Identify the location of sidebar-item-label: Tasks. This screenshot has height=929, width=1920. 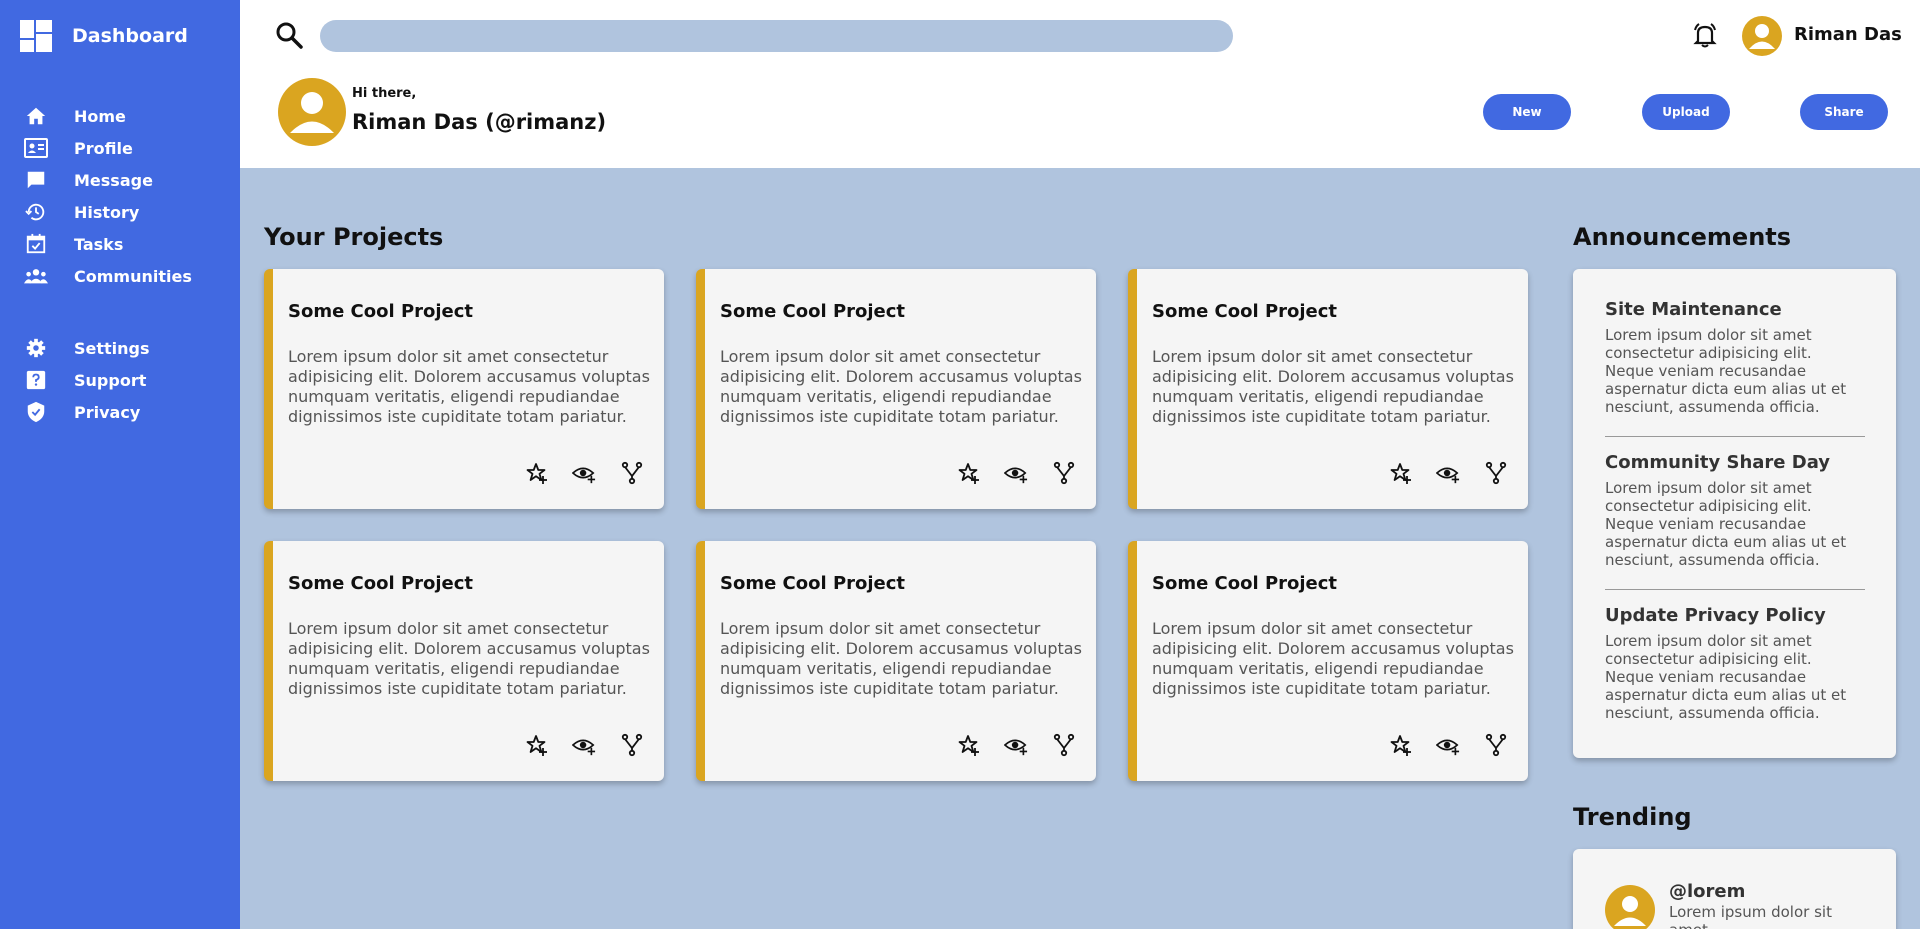
(99, 244).